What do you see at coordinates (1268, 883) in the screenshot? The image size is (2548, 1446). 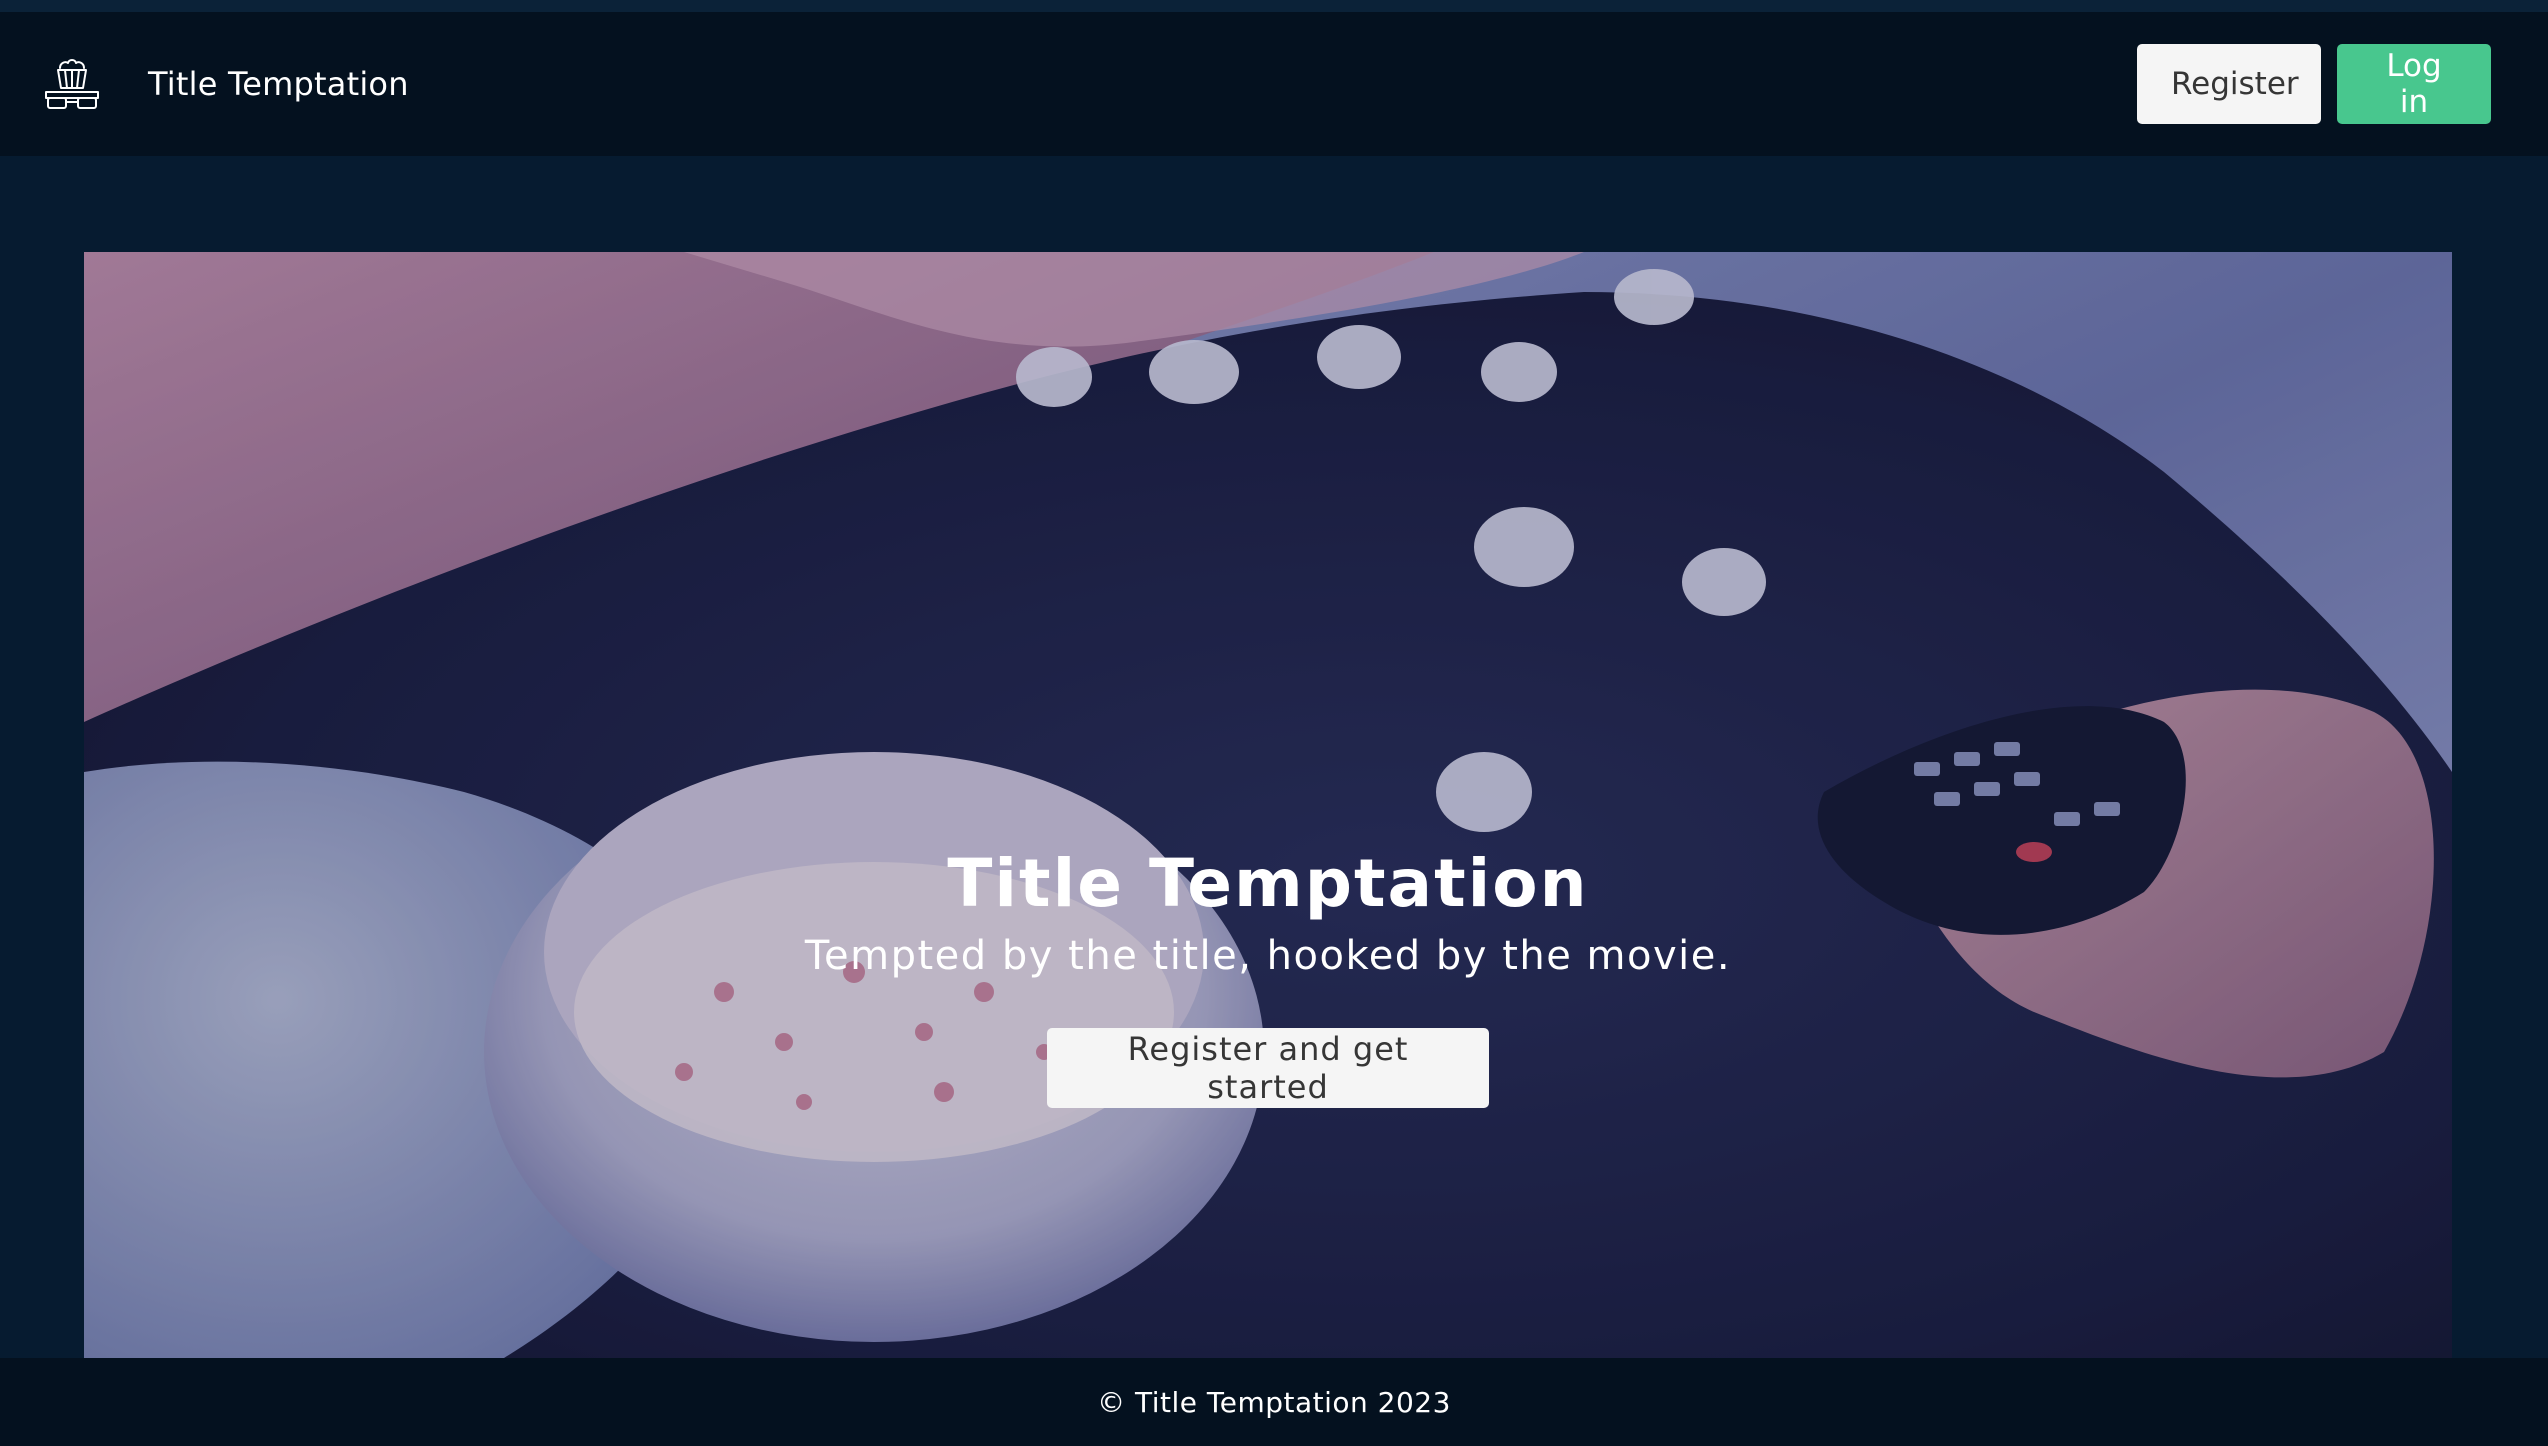 I see `hero-title: Title Temptation` at bounding box center [1268, 883].